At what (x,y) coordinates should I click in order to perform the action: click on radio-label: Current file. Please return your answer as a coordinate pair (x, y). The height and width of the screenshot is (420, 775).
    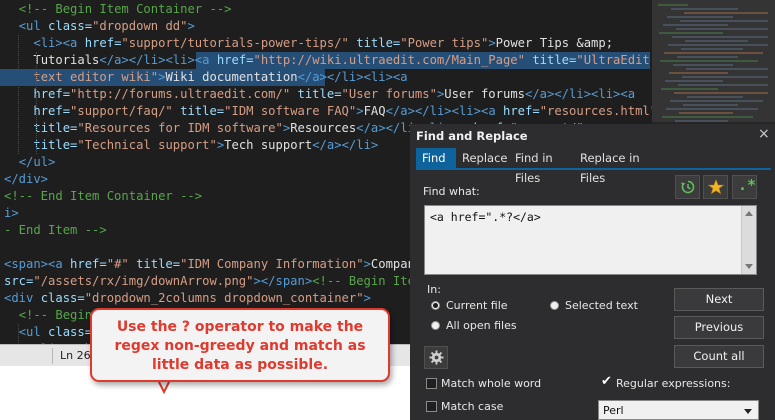
    Looking at the image, I should click on (477, 305).